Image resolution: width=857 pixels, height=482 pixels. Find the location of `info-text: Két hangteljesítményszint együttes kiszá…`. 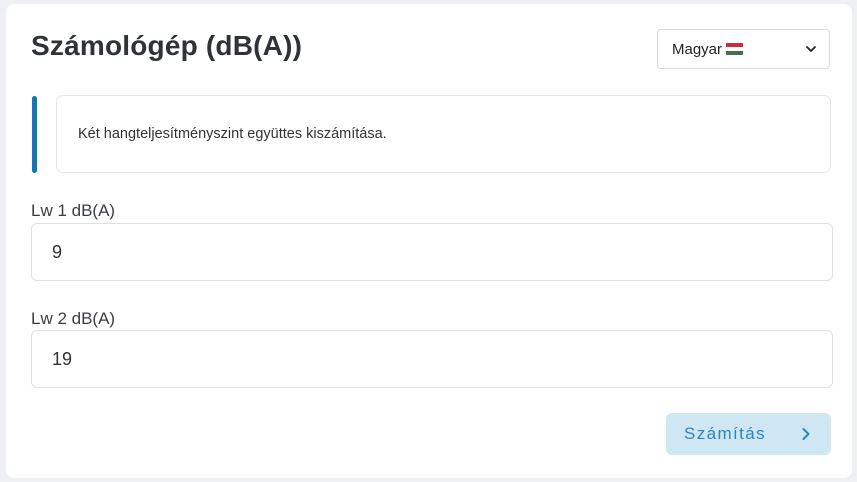

info-text: Két hangteljesítményszint együttes kiszá… is located at coordinates (232, 134).